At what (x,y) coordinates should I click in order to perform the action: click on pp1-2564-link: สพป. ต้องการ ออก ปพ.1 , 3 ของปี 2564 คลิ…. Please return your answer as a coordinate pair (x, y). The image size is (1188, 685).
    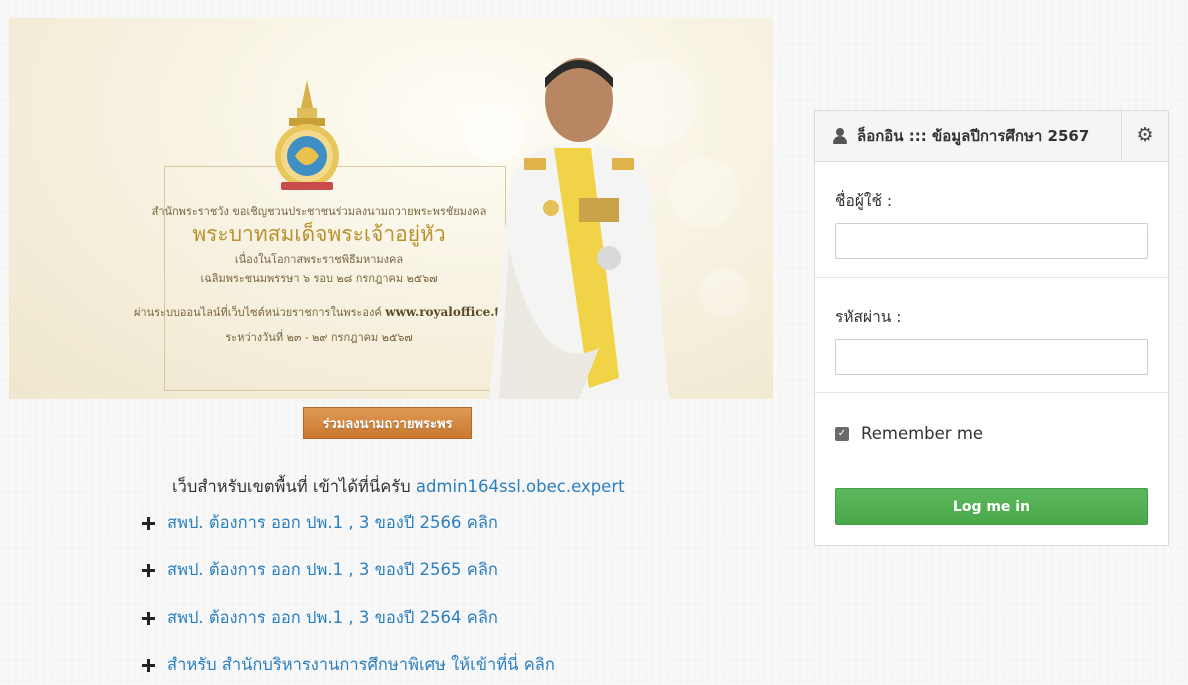
    Looking at the image, I should click on (332, 618).